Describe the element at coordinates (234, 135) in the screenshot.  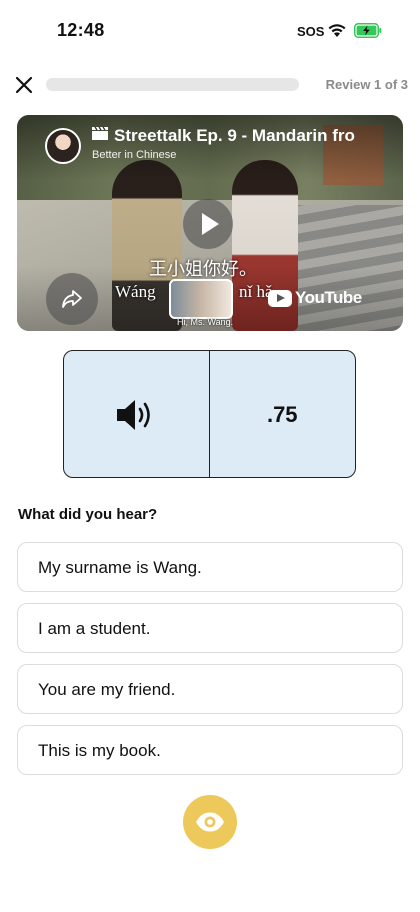
I see `video-title-text: Streettalk Ep. 9 - Mandarin fro` at that location.